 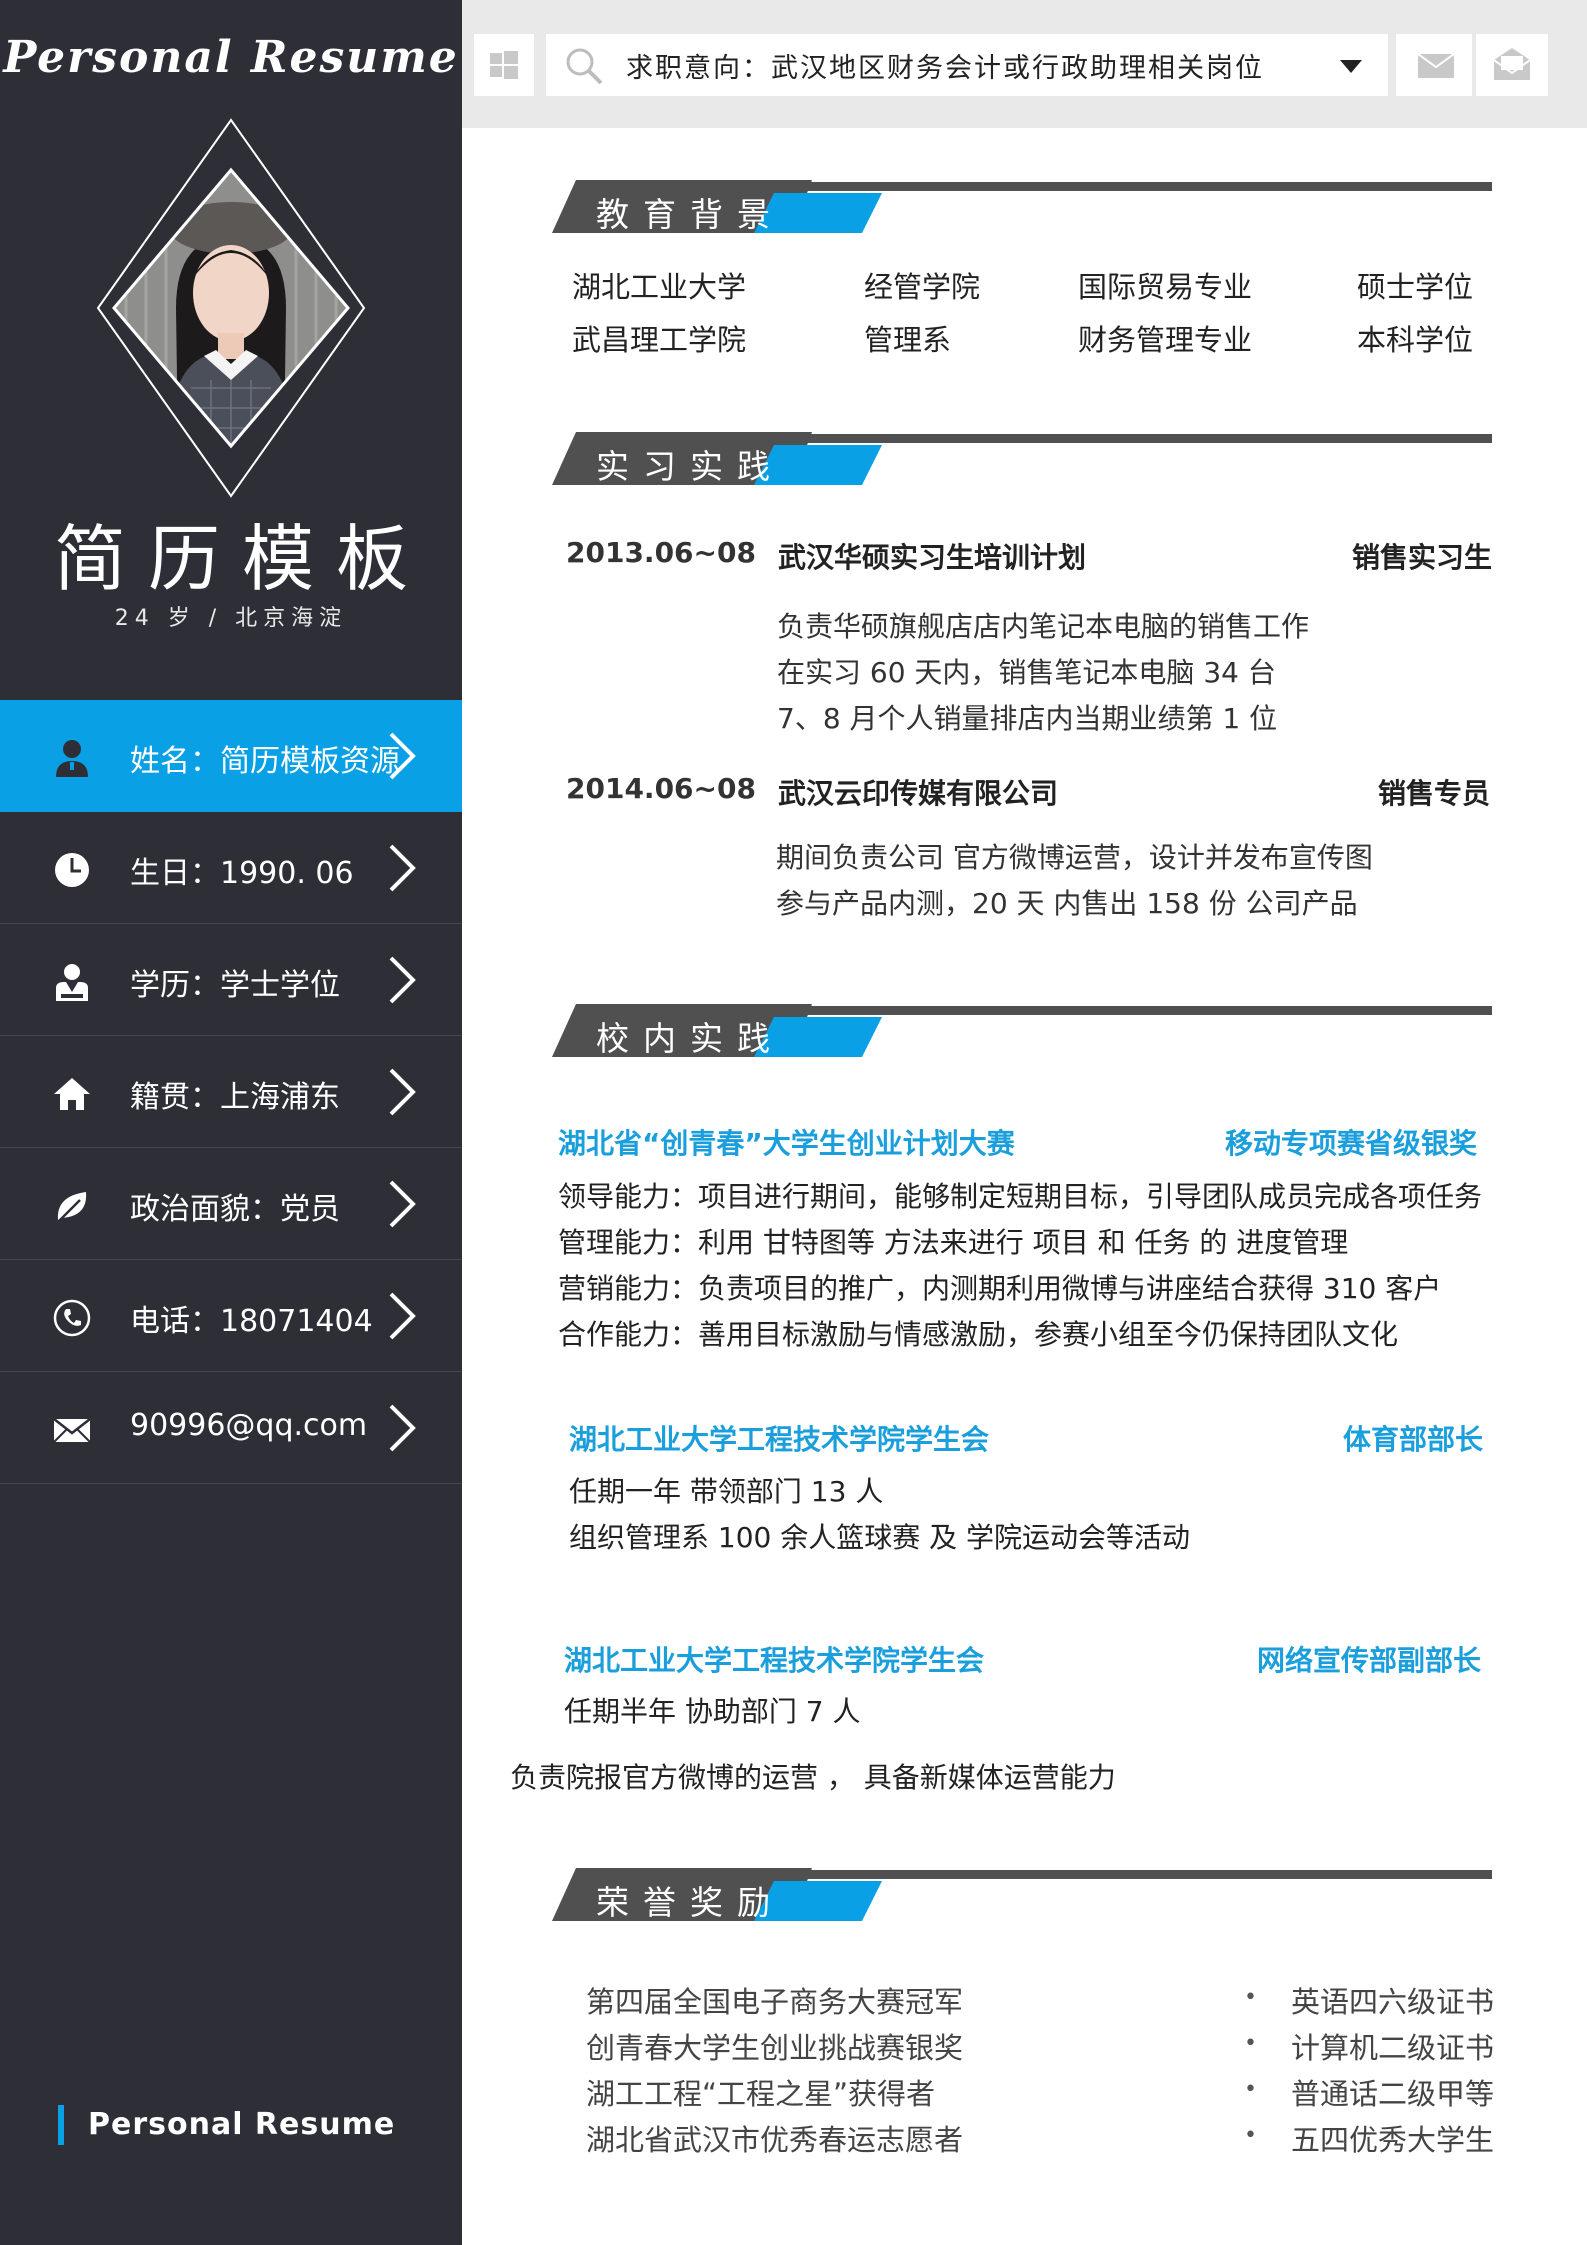 I want to click on campus-role: 体育部部长, so click(x=1413, y=1439).